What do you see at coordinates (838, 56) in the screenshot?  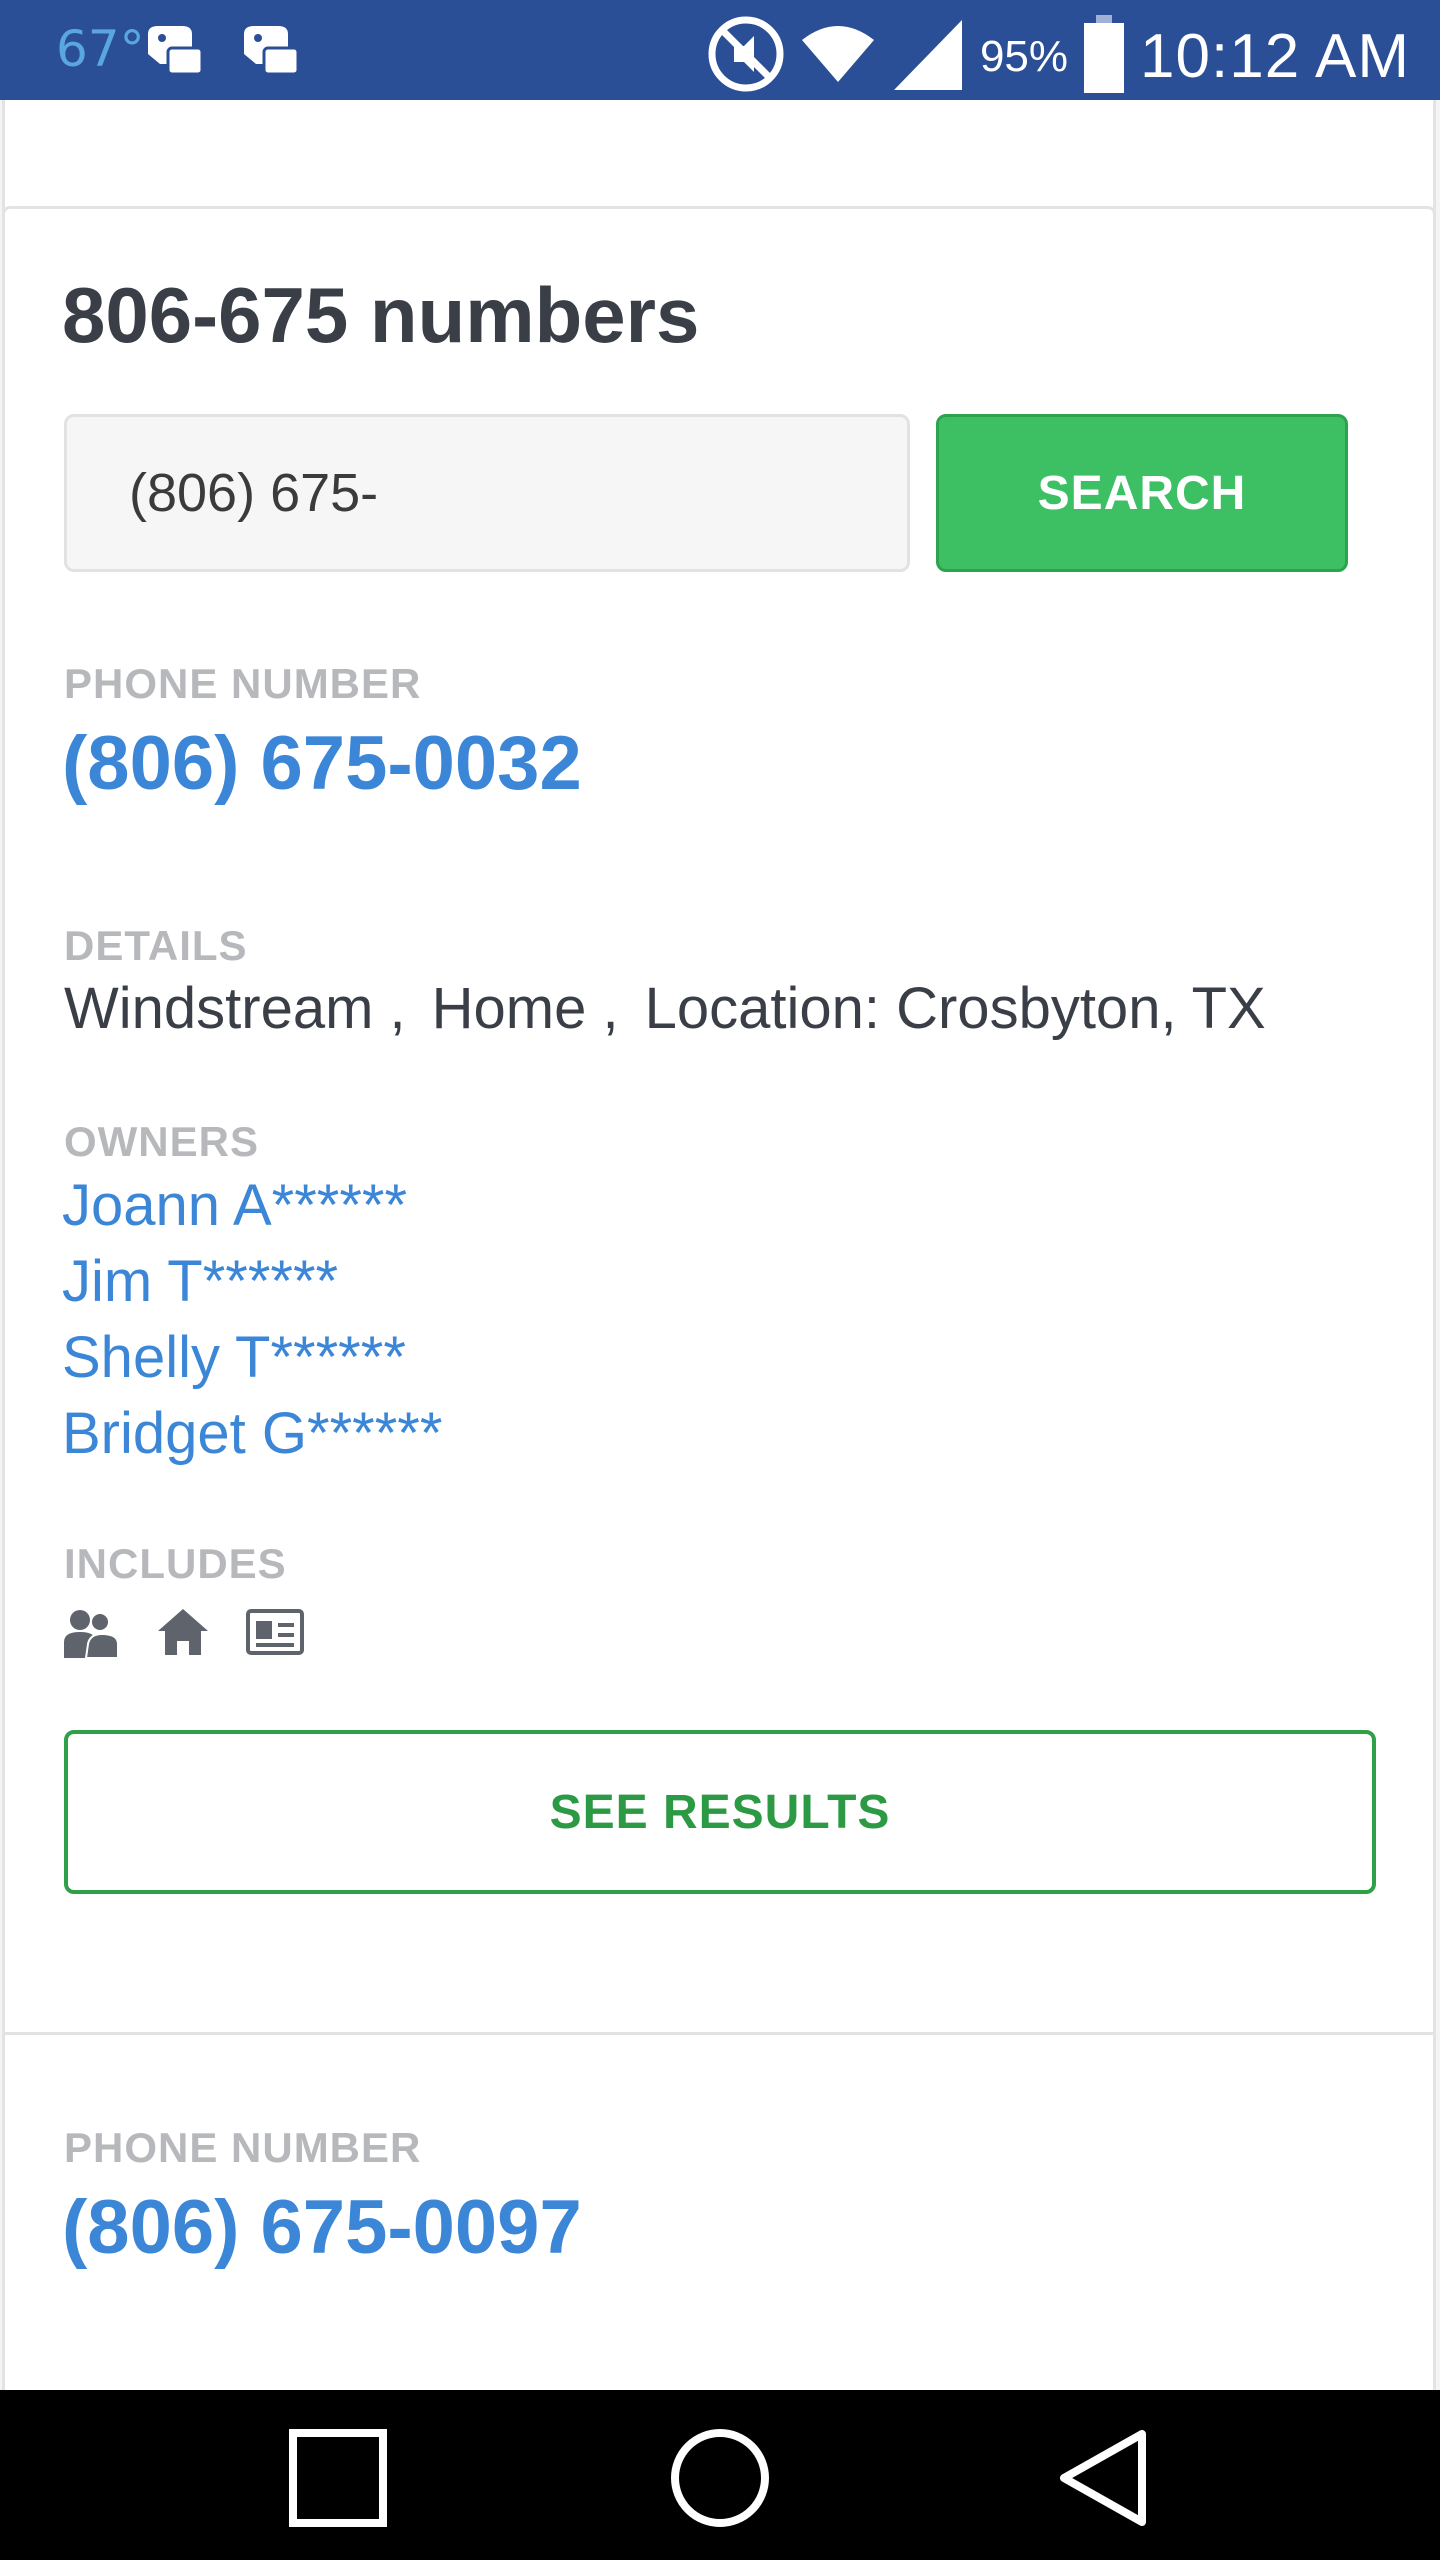 I see `wifi-icon` at bounding box center [838, 56].